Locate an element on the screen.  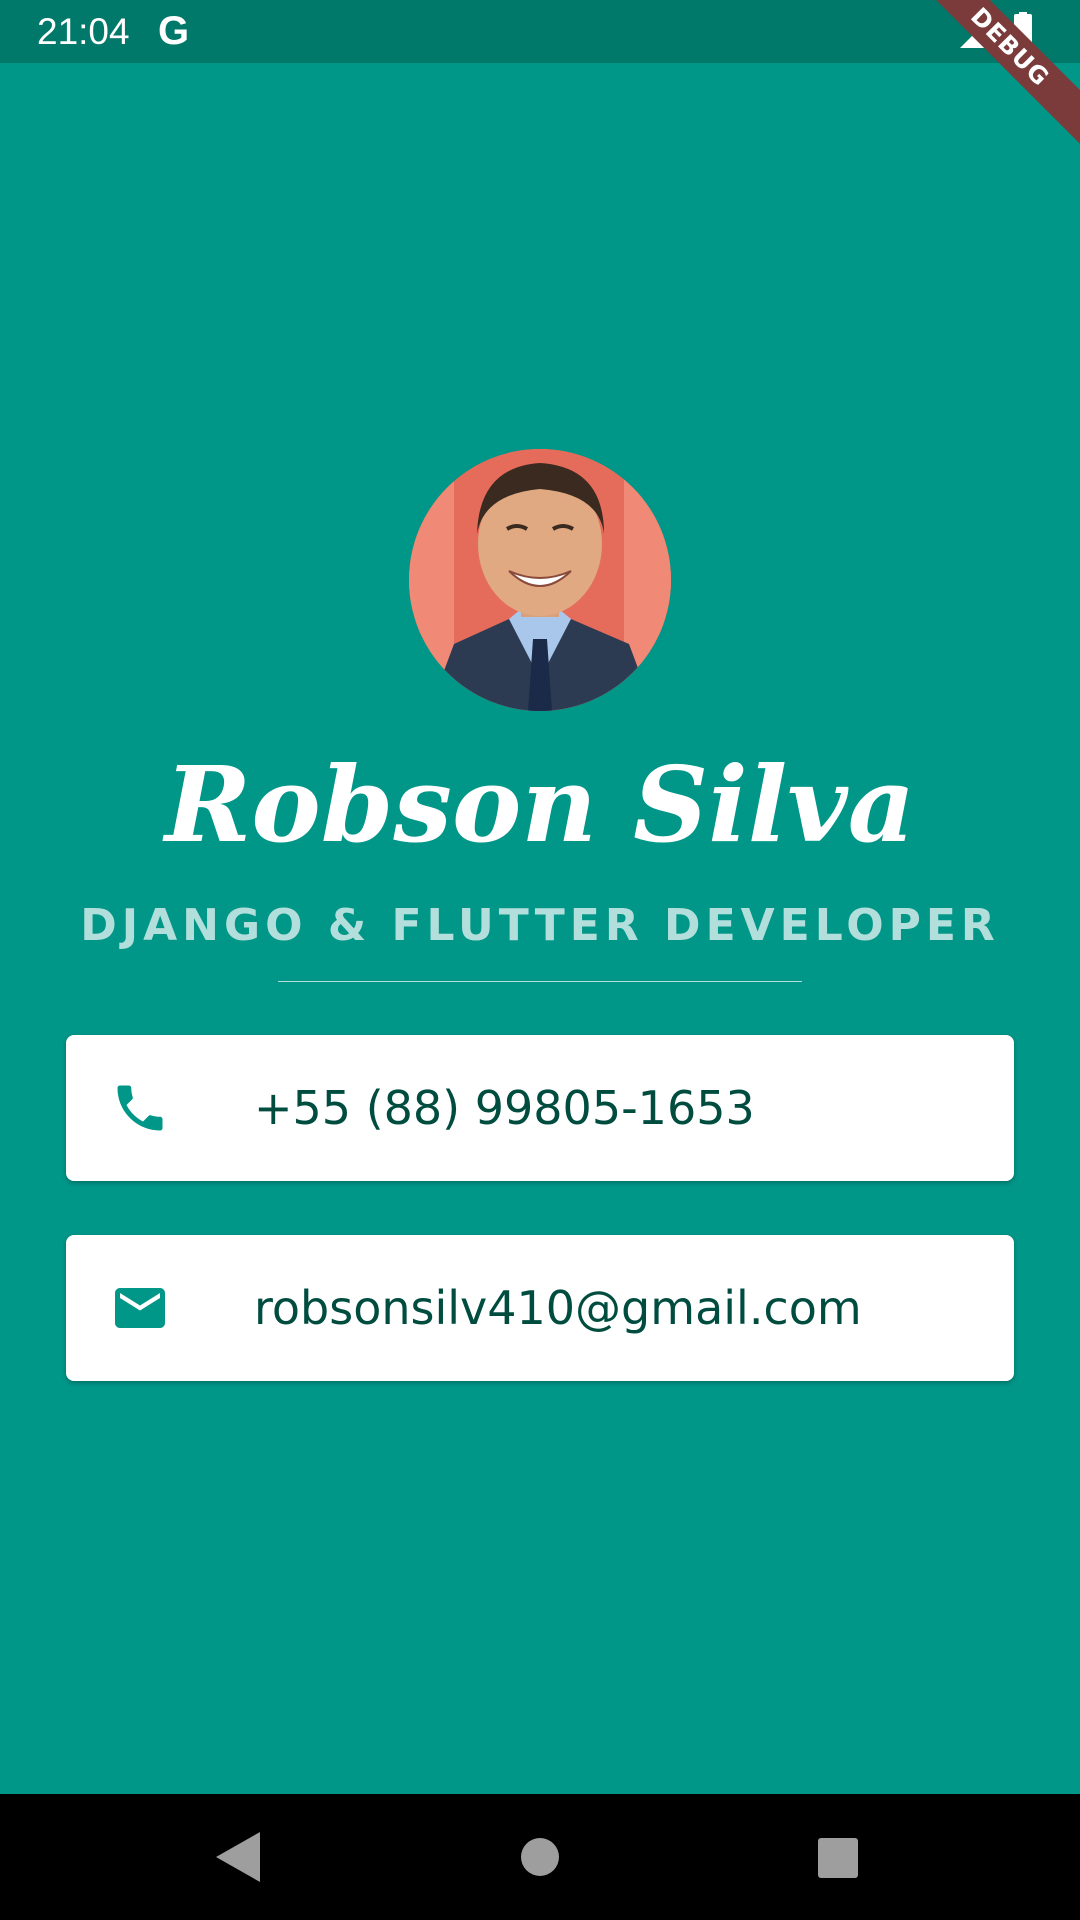
email-card: robsonsilv410@gmail.com is located at coordinates (540, 1308).